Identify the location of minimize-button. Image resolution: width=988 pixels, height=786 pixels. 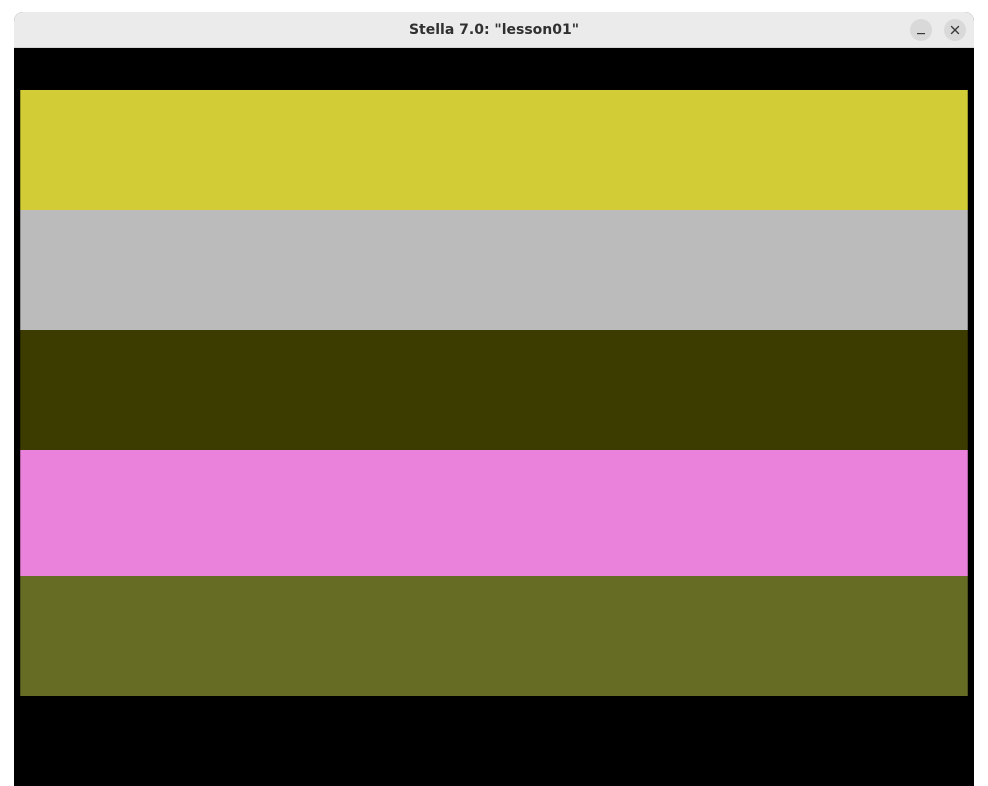
(921, 30).